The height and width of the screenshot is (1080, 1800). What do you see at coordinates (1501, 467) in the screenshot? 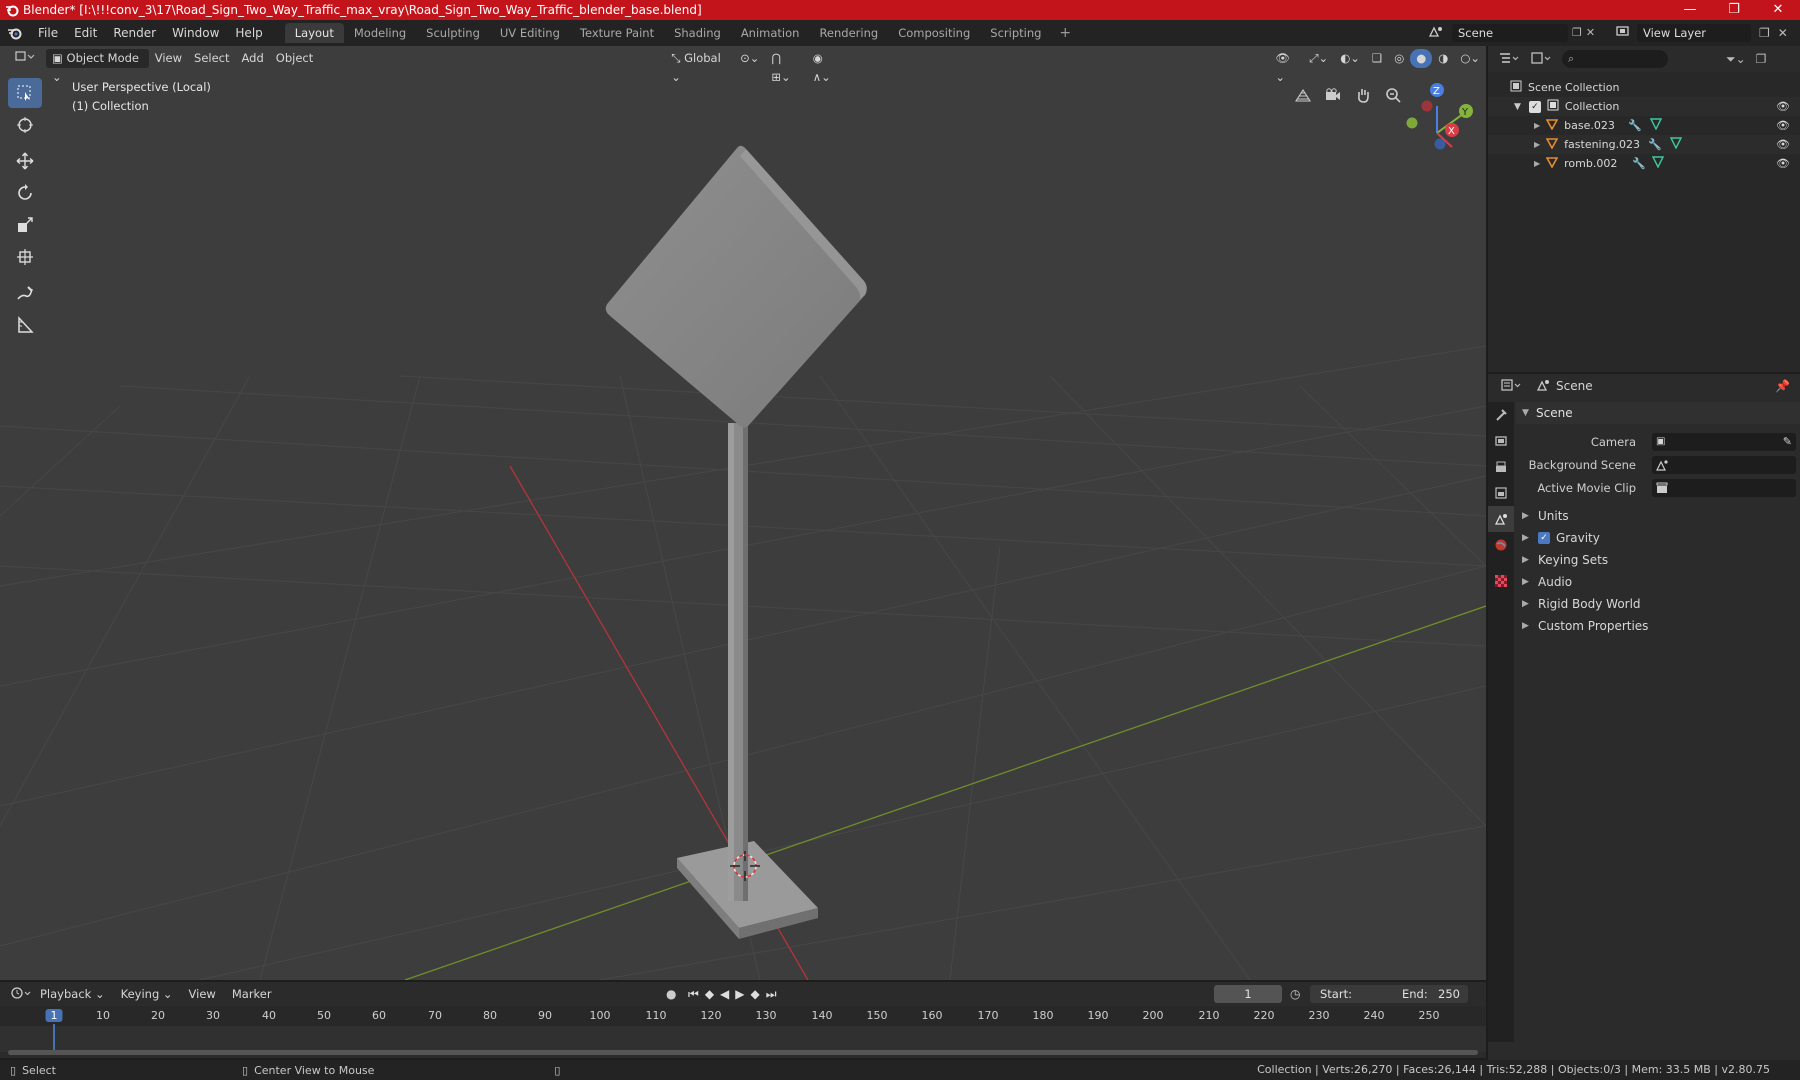
I see `output-tab-icon` at bounding box center [1501, 467].